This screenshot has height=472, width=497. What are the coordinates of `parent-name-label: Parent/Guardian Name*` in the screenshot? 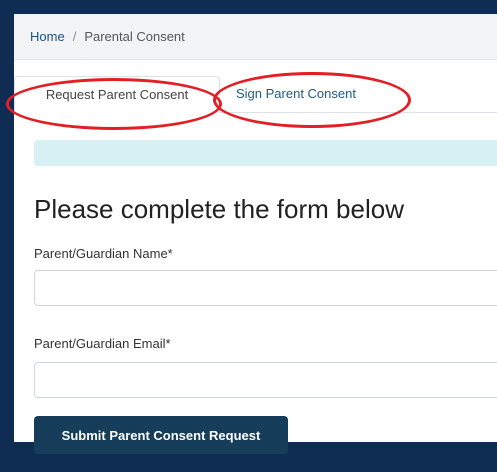 It's located at (103, 253).